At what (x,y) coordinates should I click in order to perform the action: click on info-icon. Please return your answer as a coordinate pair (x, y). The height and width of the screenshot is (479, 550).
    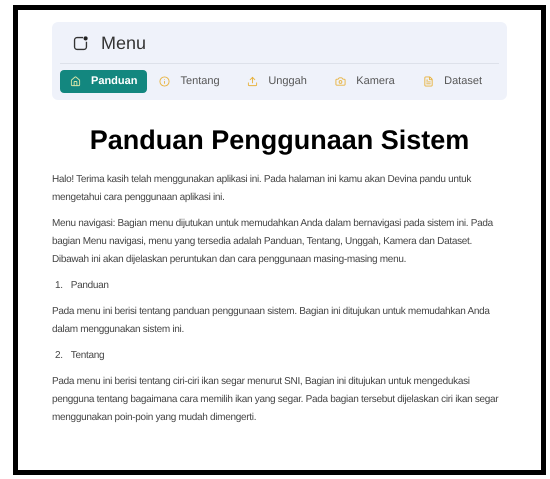
    Looking at the image, I should click on (164, 81).